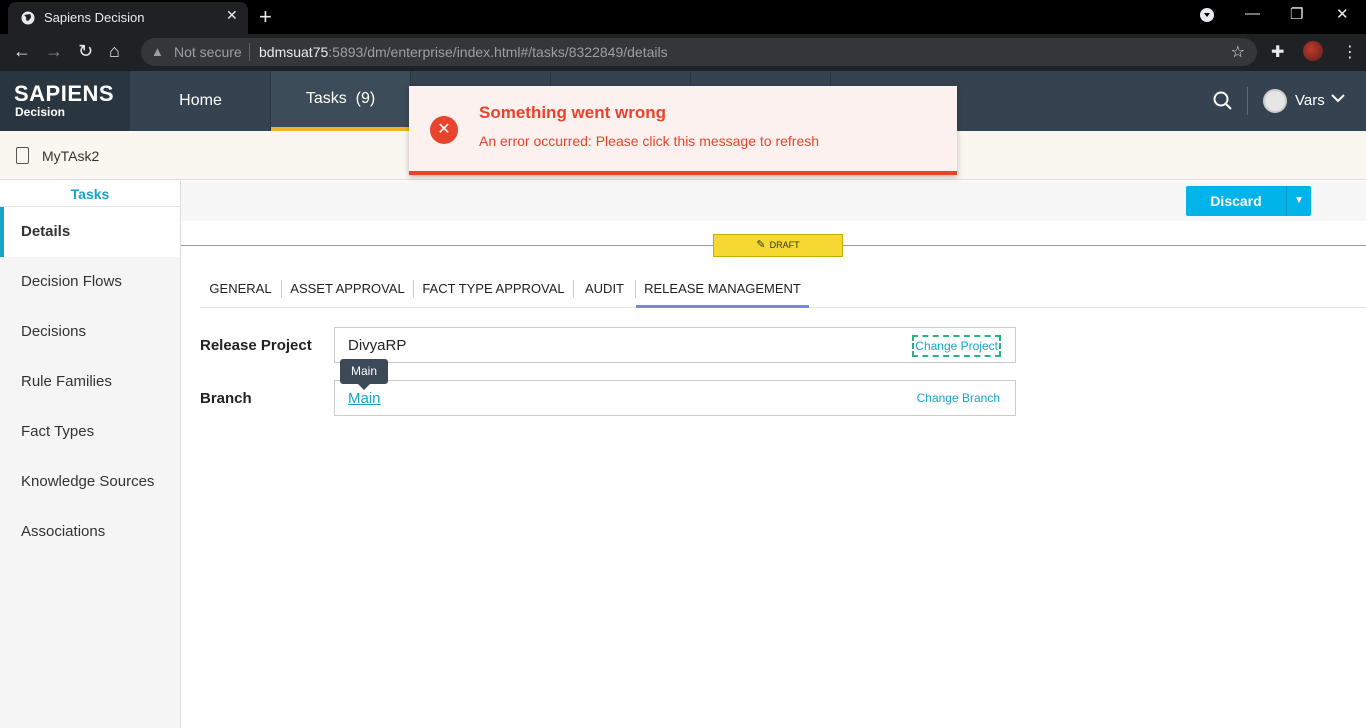  I want to click on browser-tab-title: Sapiens Decision, so click(94, 17).